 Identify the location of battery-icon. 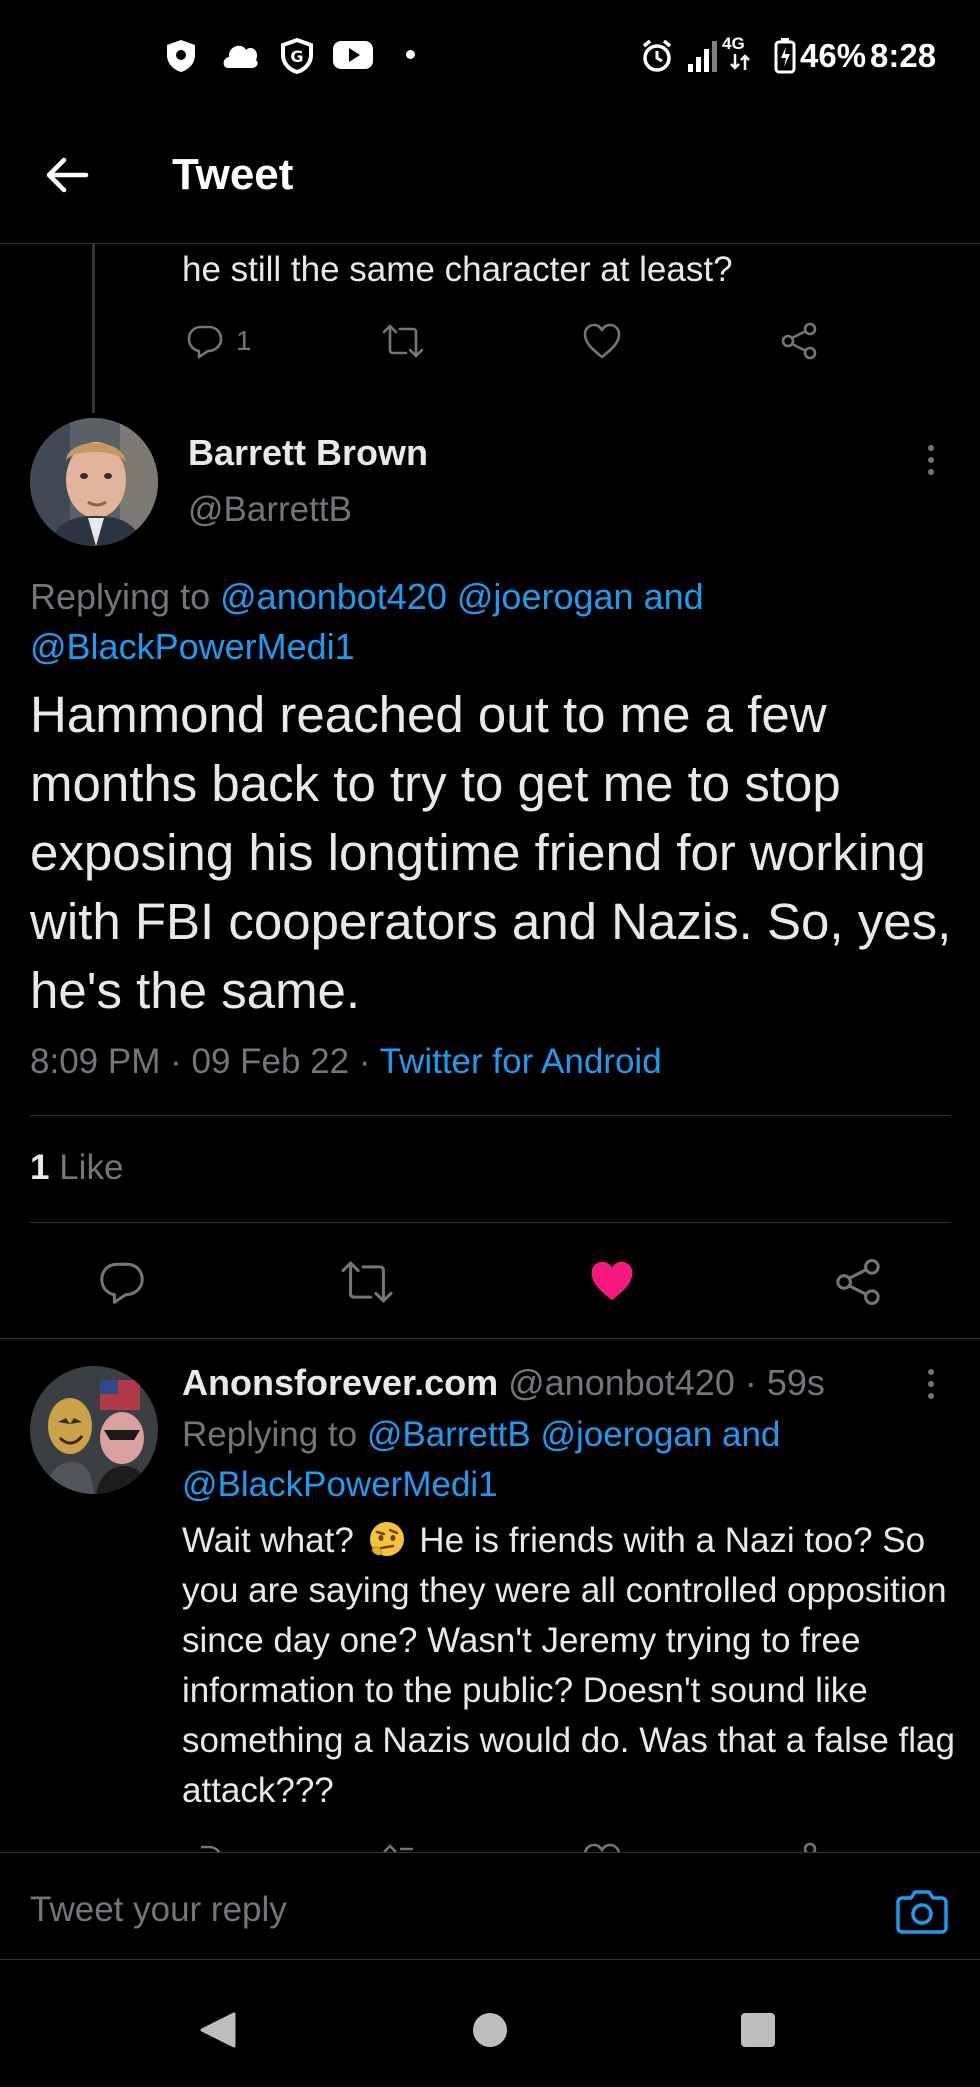
(785, 56).